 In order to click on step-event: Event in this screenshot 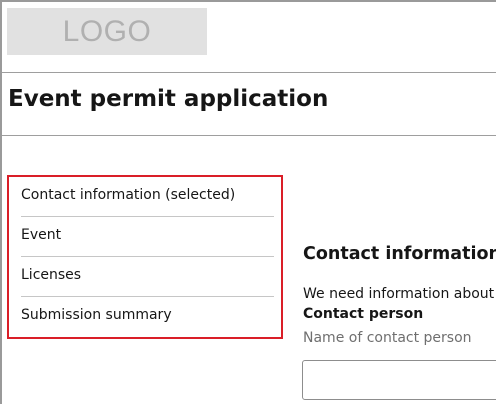, I will do `click(147, 237)`.